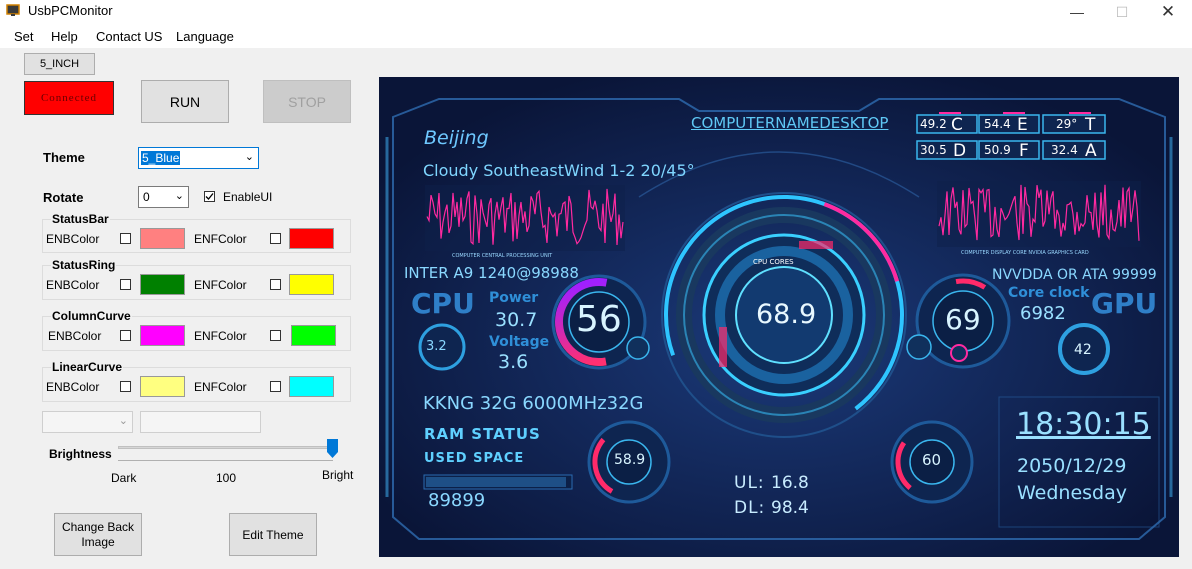 The image size is (1192, 569). I want to click on disk-e-value: 54.4, so click(997, 124).